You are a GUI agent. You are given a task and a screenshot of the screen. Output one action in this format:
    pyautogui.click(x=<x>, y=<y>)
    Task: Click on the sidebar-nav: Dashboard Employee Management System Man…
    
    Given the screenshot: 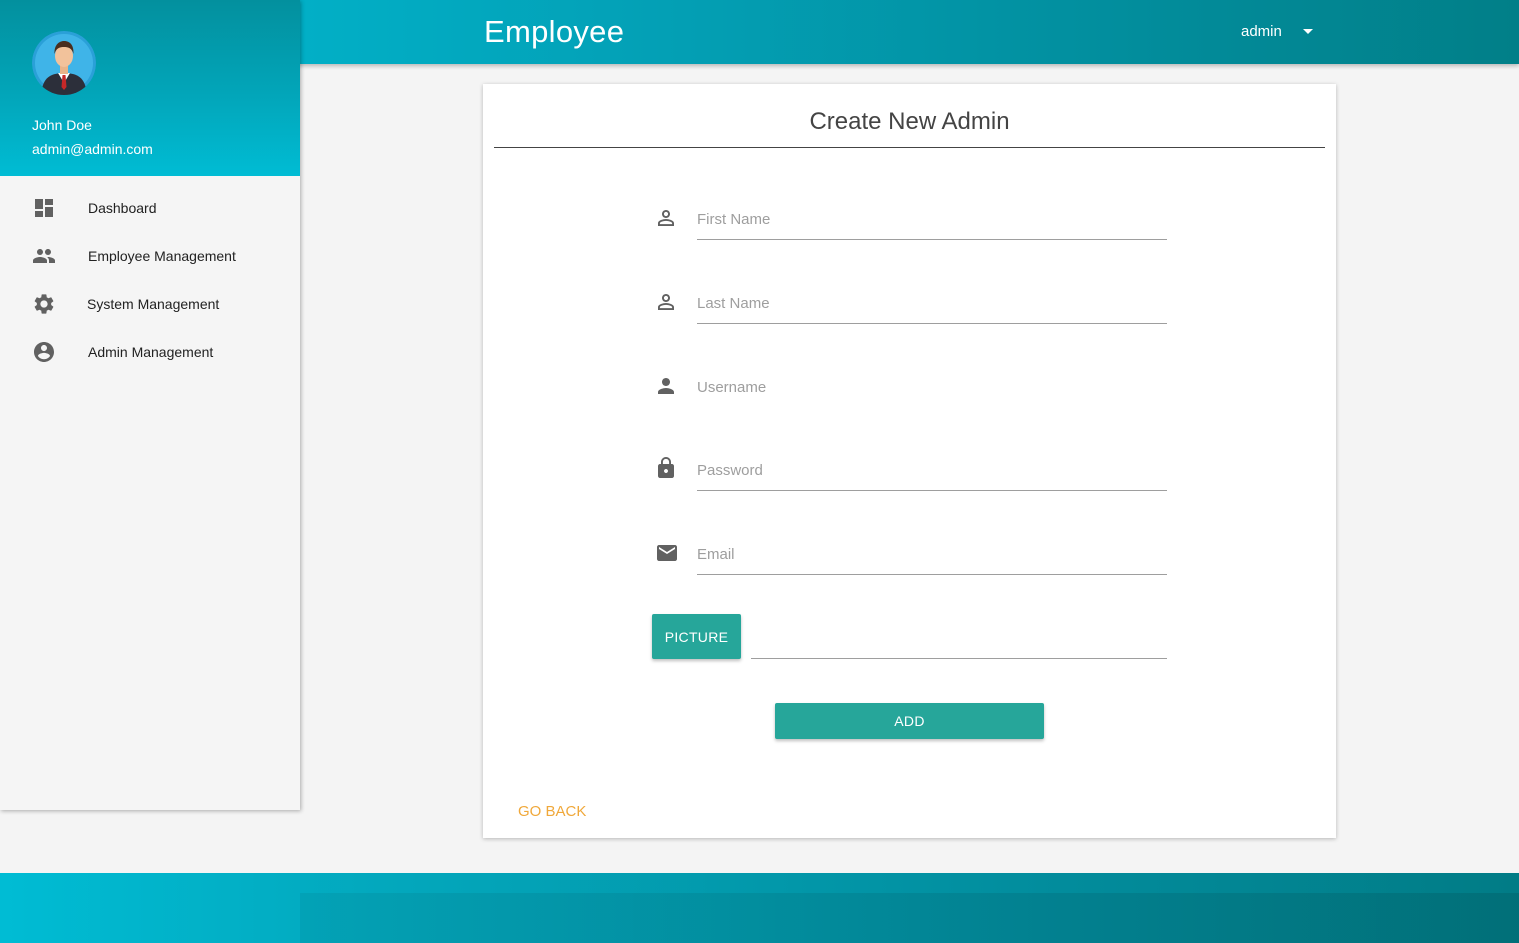 What is the action you would take?
    pyautogui.click(x=150, y=280)
    